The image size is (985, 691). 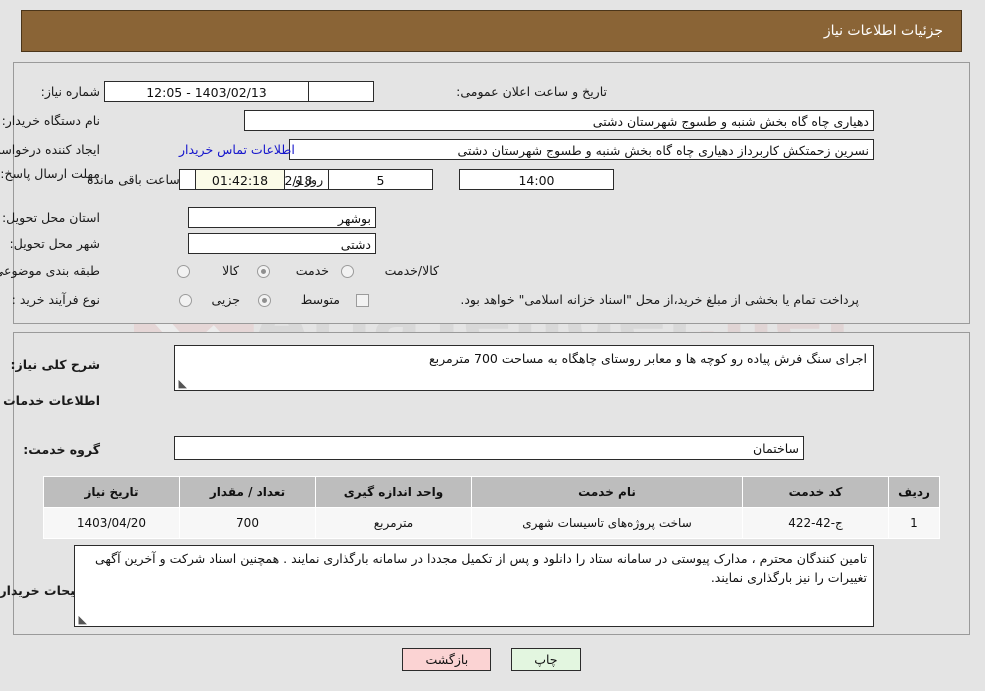 What do you see at coordinates (265, 300) in the screenshot?
I see `purchase-type-radio-motavaset` at bounding box center [265, 300].